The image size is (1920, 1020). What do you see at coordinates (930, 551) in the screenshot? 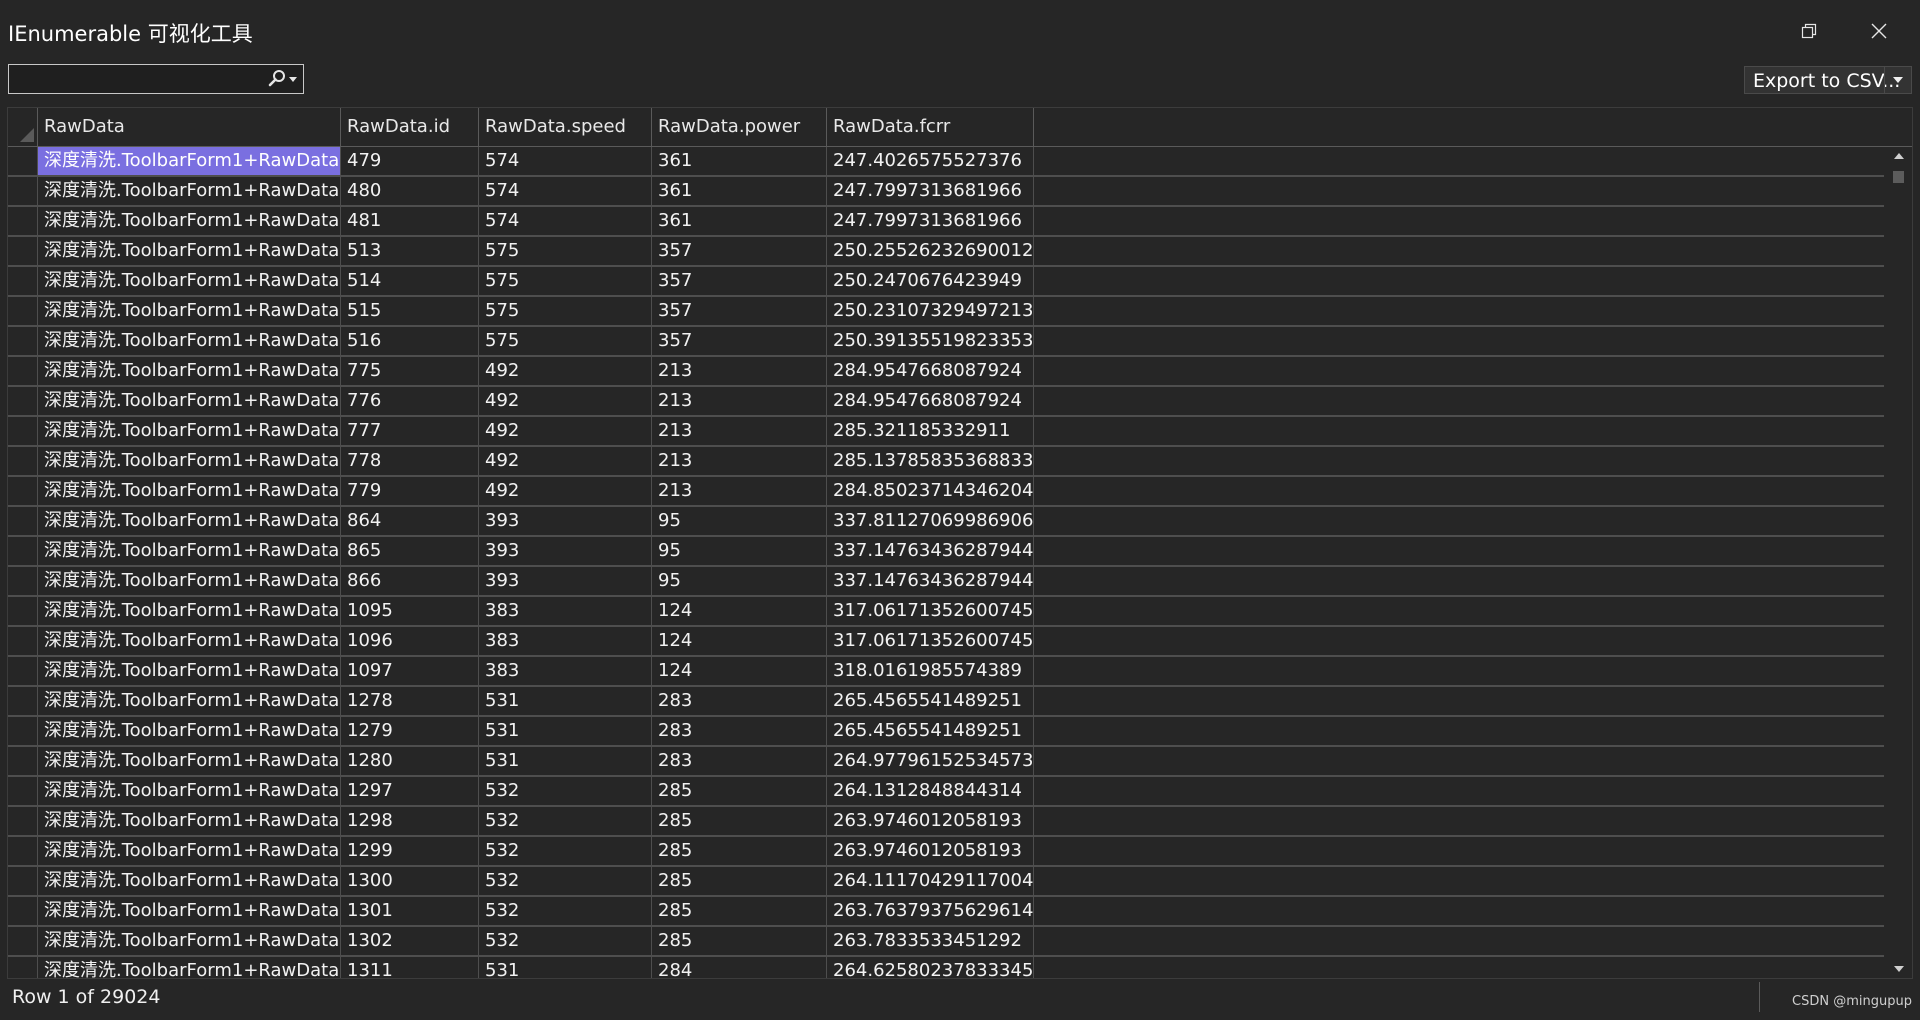
I see `table-cell: 337.14763436287944` at bounding box center [930, 551].